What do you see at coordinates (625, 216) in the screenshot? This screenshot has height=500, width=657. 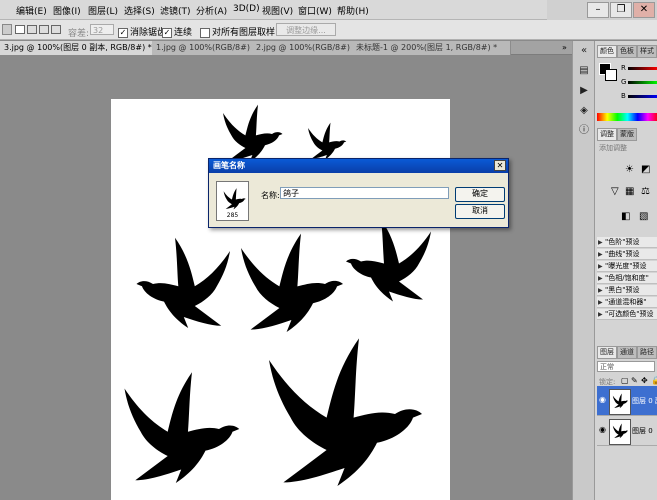 I see `invert-icon: ◧` at bounding box center [625, 216].